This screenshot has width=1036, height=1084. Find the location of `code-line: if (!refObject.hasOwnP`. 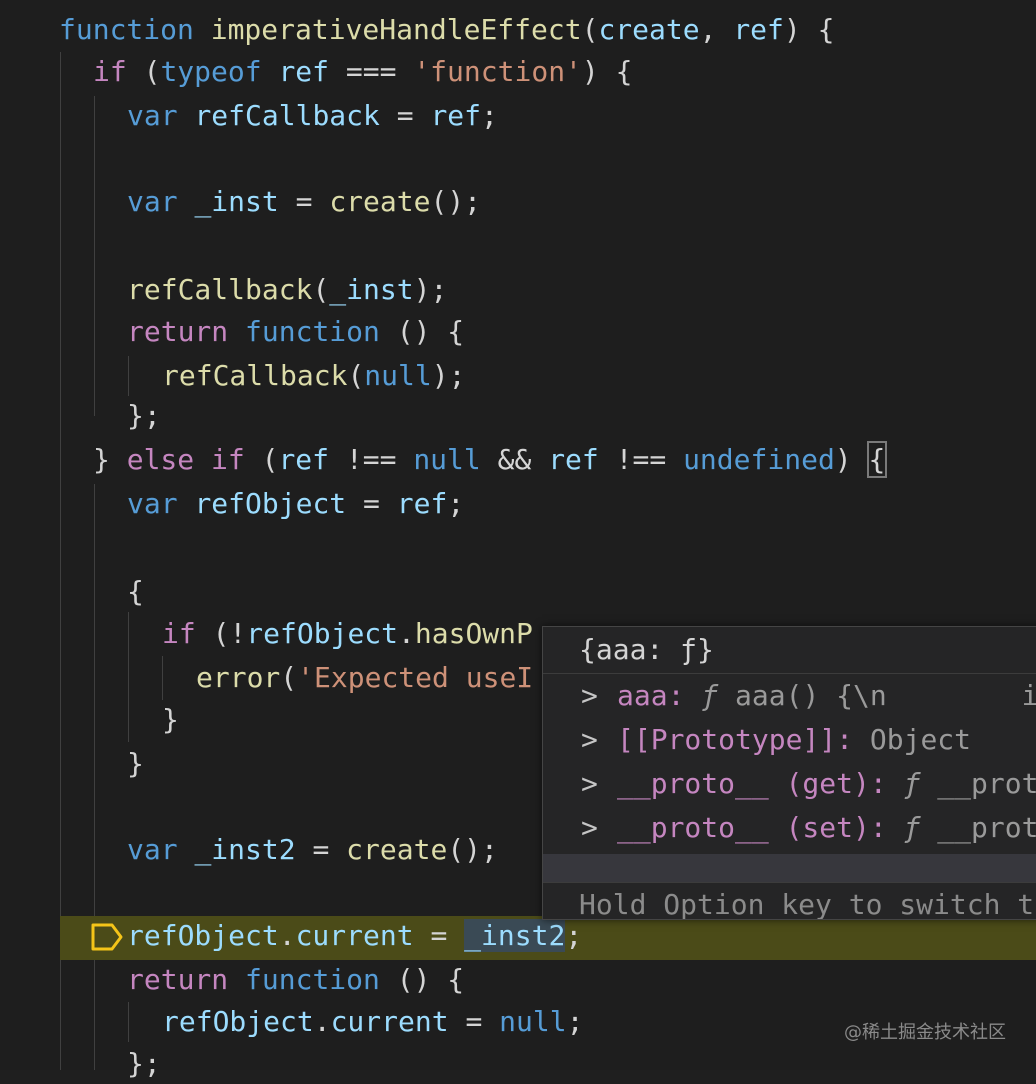

code-line: if (!refObject.hasOwnP is located at coordinates (347, 634).